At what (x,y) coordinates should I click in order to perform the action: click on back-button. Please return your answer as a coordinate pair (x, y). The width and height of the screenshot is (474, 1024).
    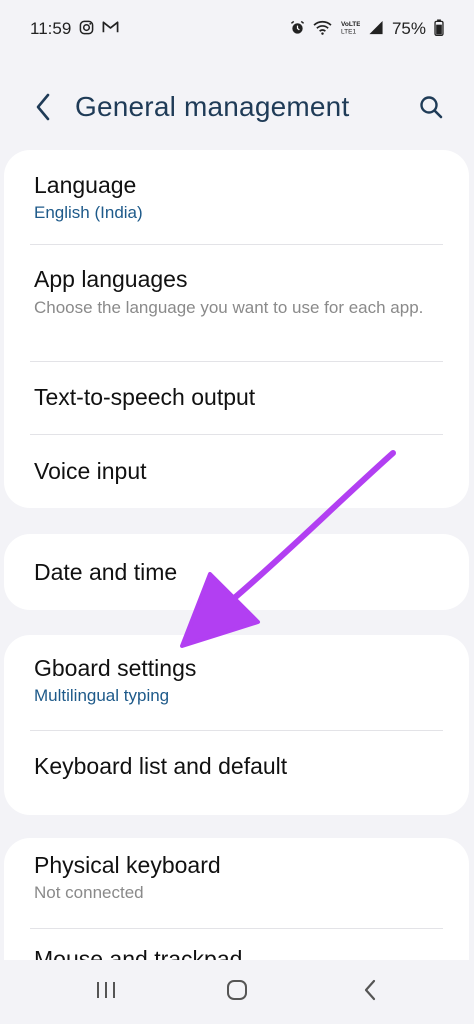
    Looking at the image, I should click on (43, 109).